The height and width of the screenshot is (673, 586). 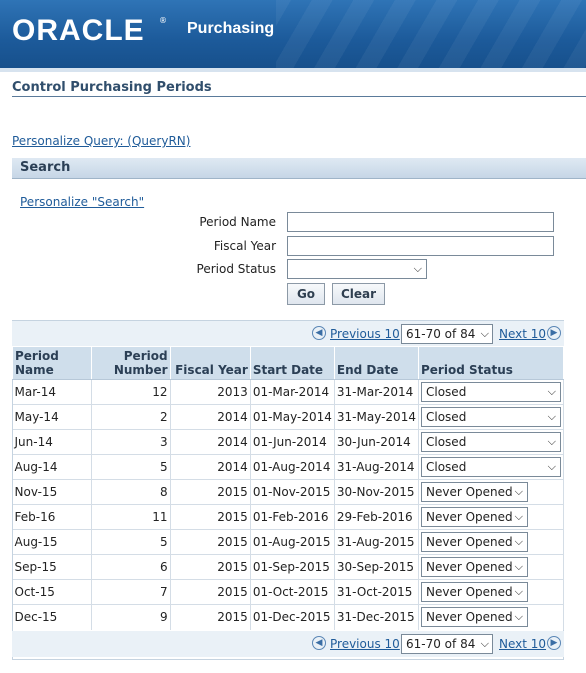 I want to click on end-date-cell: 31-Aug-2014, so click(x=377, y=467).